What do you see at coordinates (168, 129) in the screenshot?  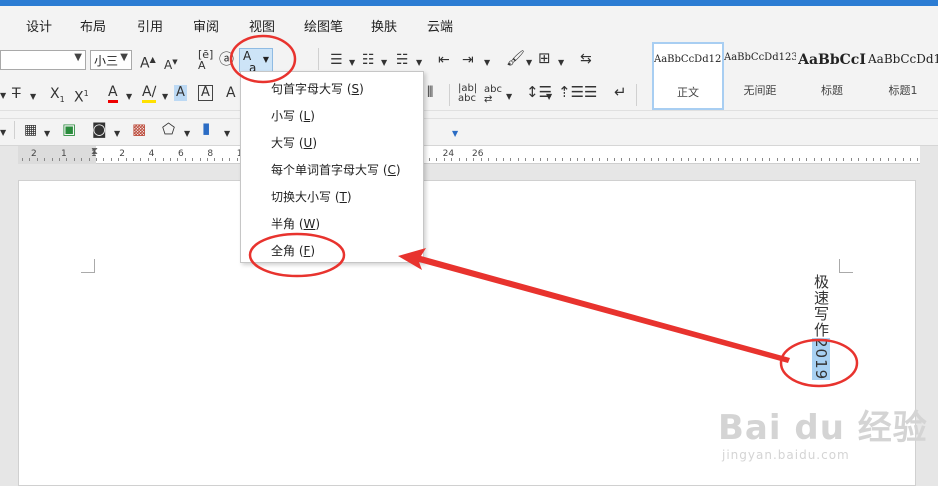 I see `shapes-icon: ⬠` at bounding box center [168, 129].